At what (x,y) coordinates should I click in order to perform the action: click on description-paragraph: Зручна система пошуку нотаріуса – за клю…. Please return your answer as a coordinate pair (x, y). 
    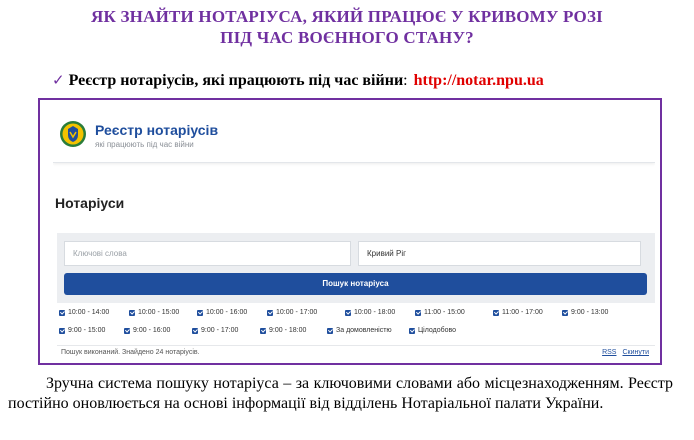
    Looking at the image, I should click on (340, 393).